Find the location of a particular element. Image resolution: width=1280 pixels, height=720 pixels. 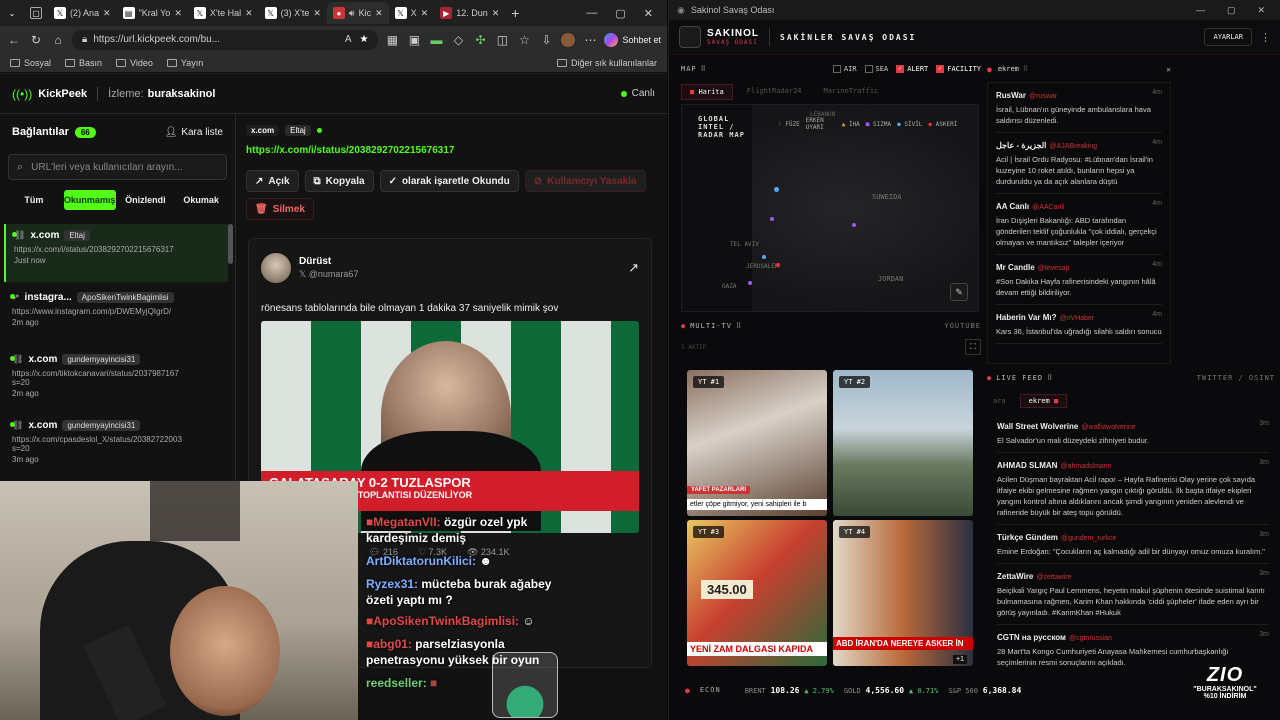

draw-tool-button: ✎ is located at coordinates (959, 292).